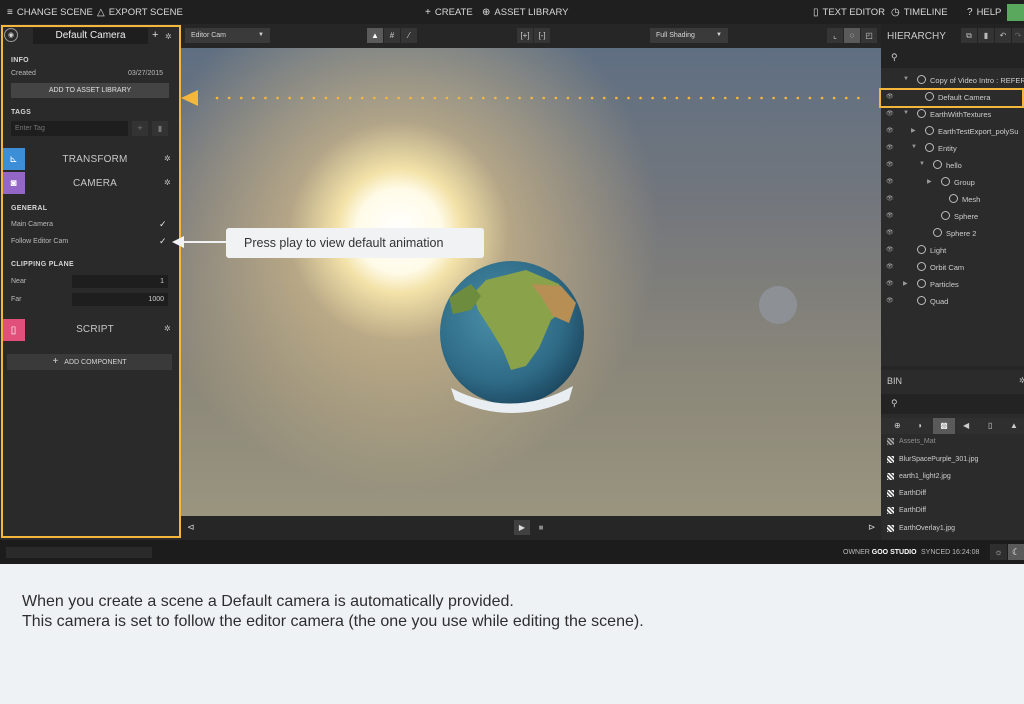  I want to click on export-scene-button: △ EXPORT SCENE, so click(140, 12).